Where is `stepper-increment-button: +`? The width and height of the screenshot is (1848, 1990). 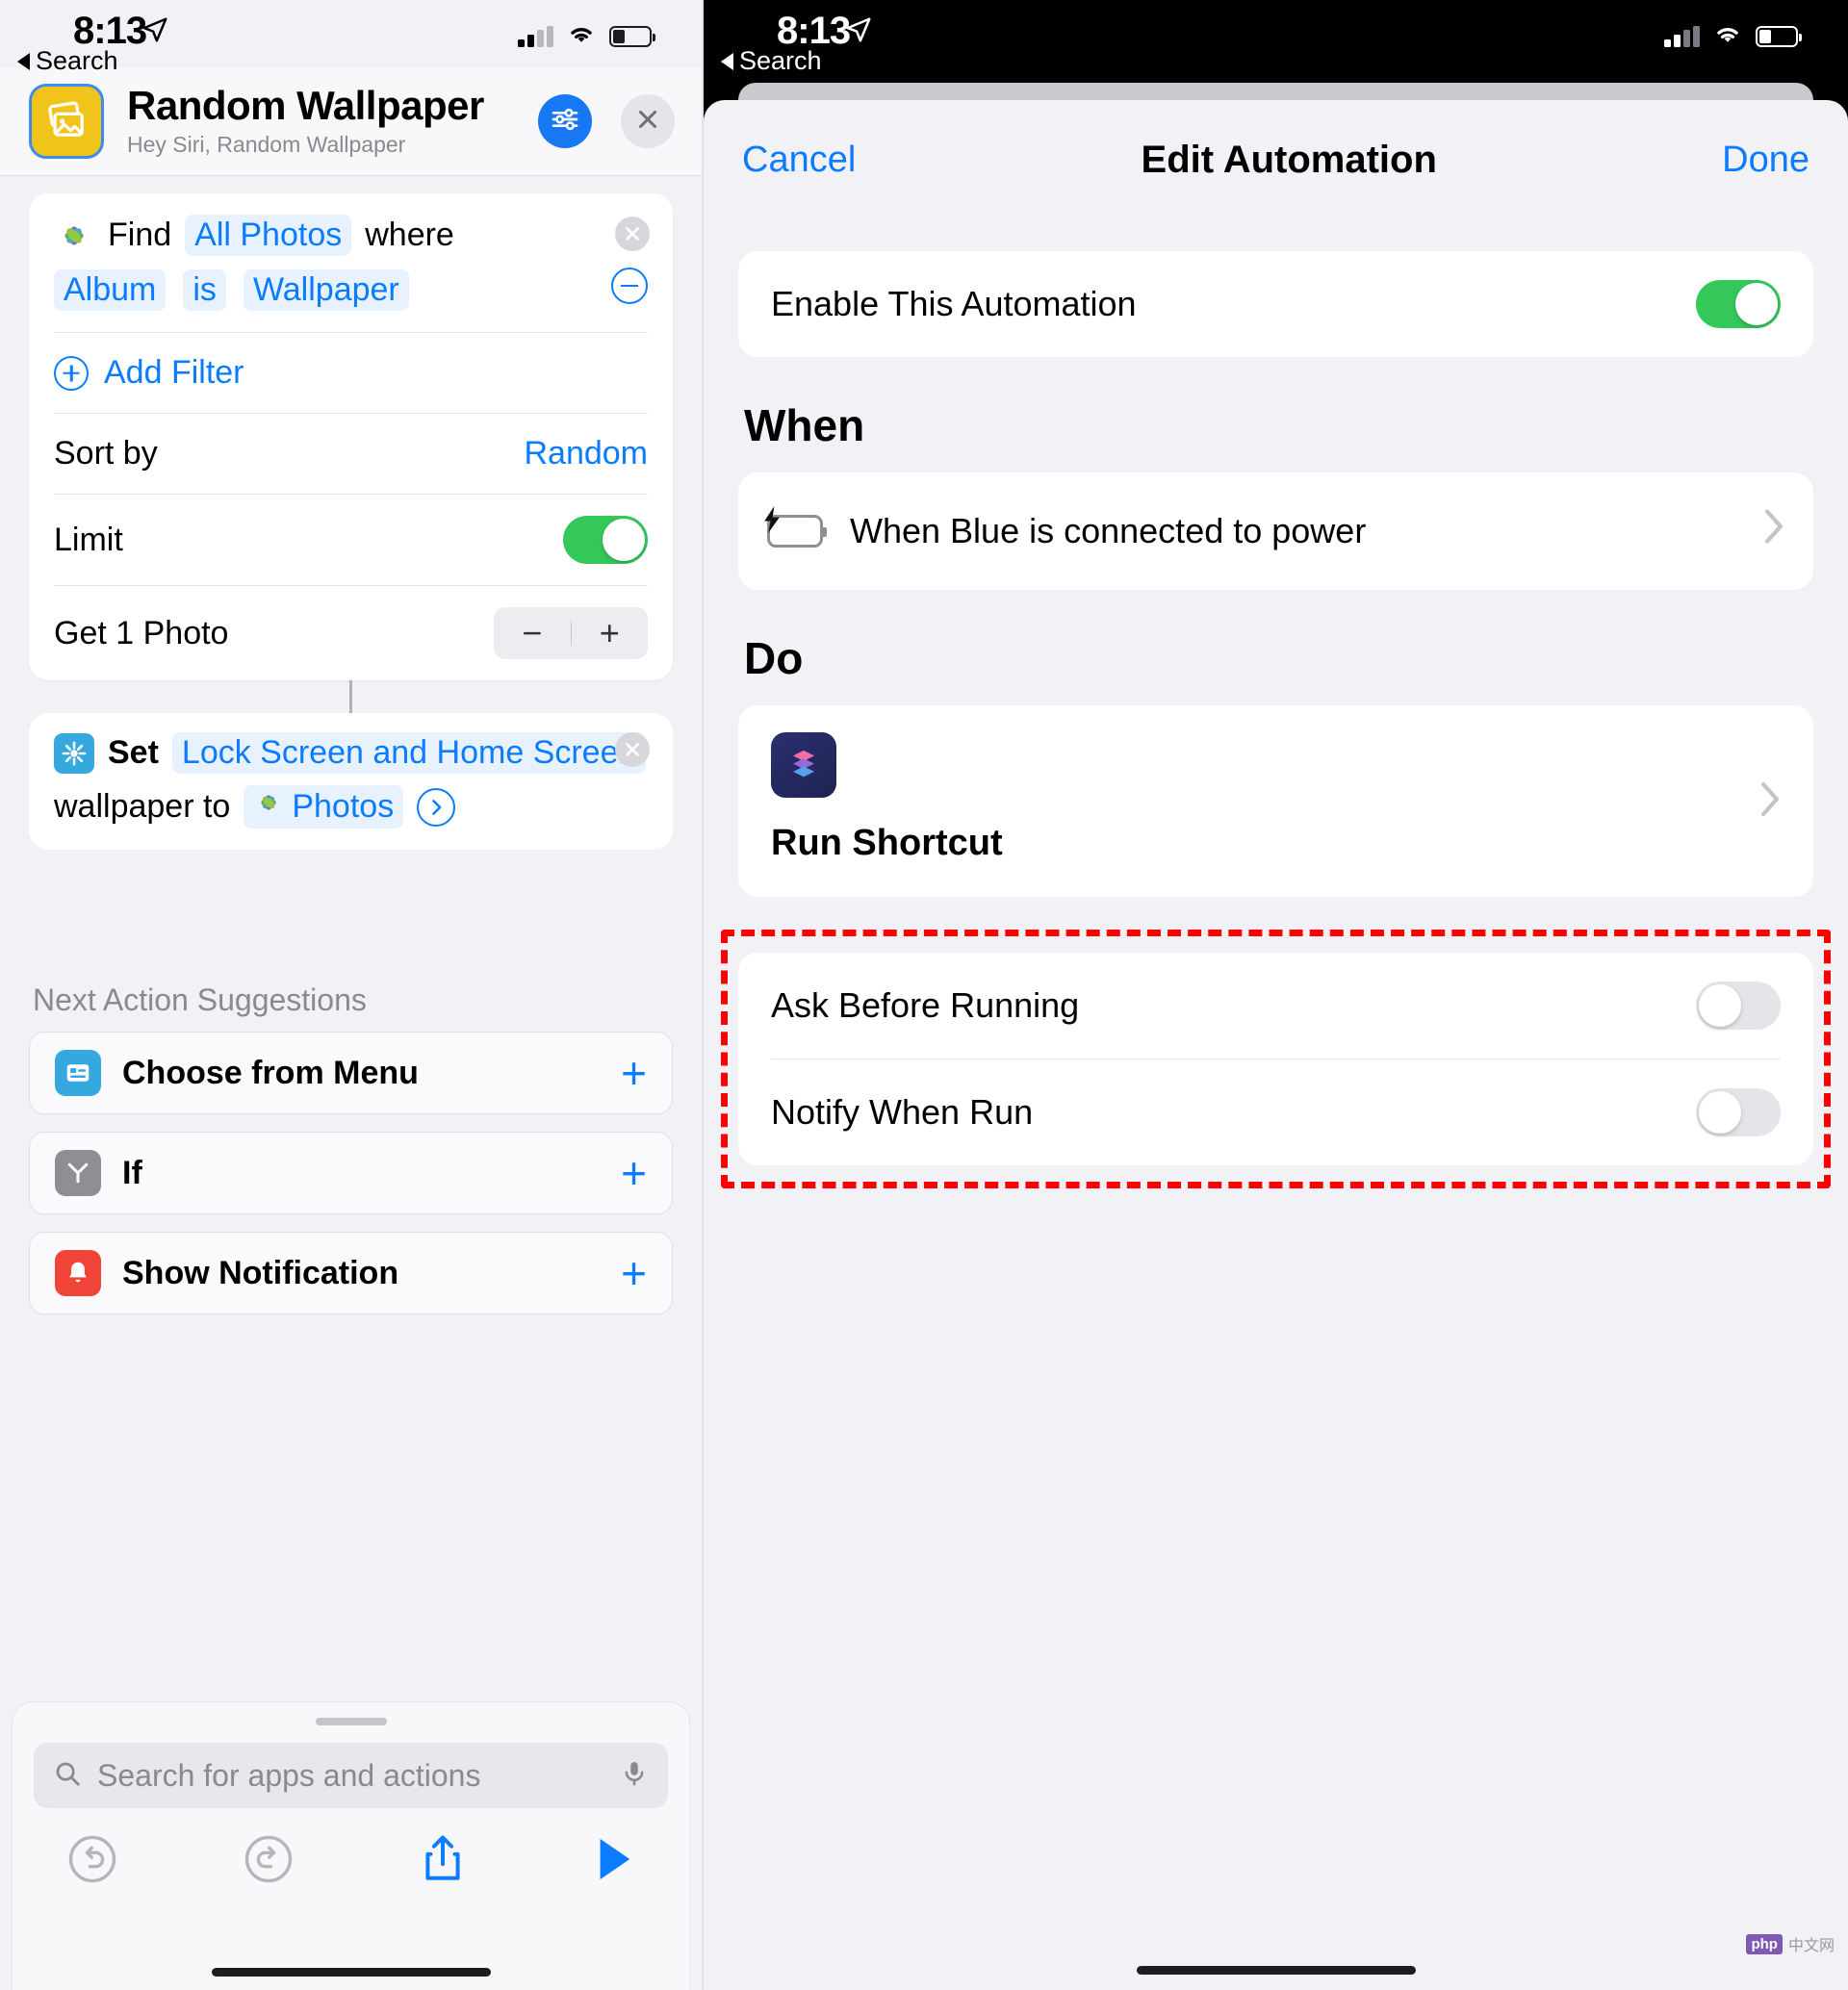
stepper-increment-button: + is located at coordinates (610, 633).